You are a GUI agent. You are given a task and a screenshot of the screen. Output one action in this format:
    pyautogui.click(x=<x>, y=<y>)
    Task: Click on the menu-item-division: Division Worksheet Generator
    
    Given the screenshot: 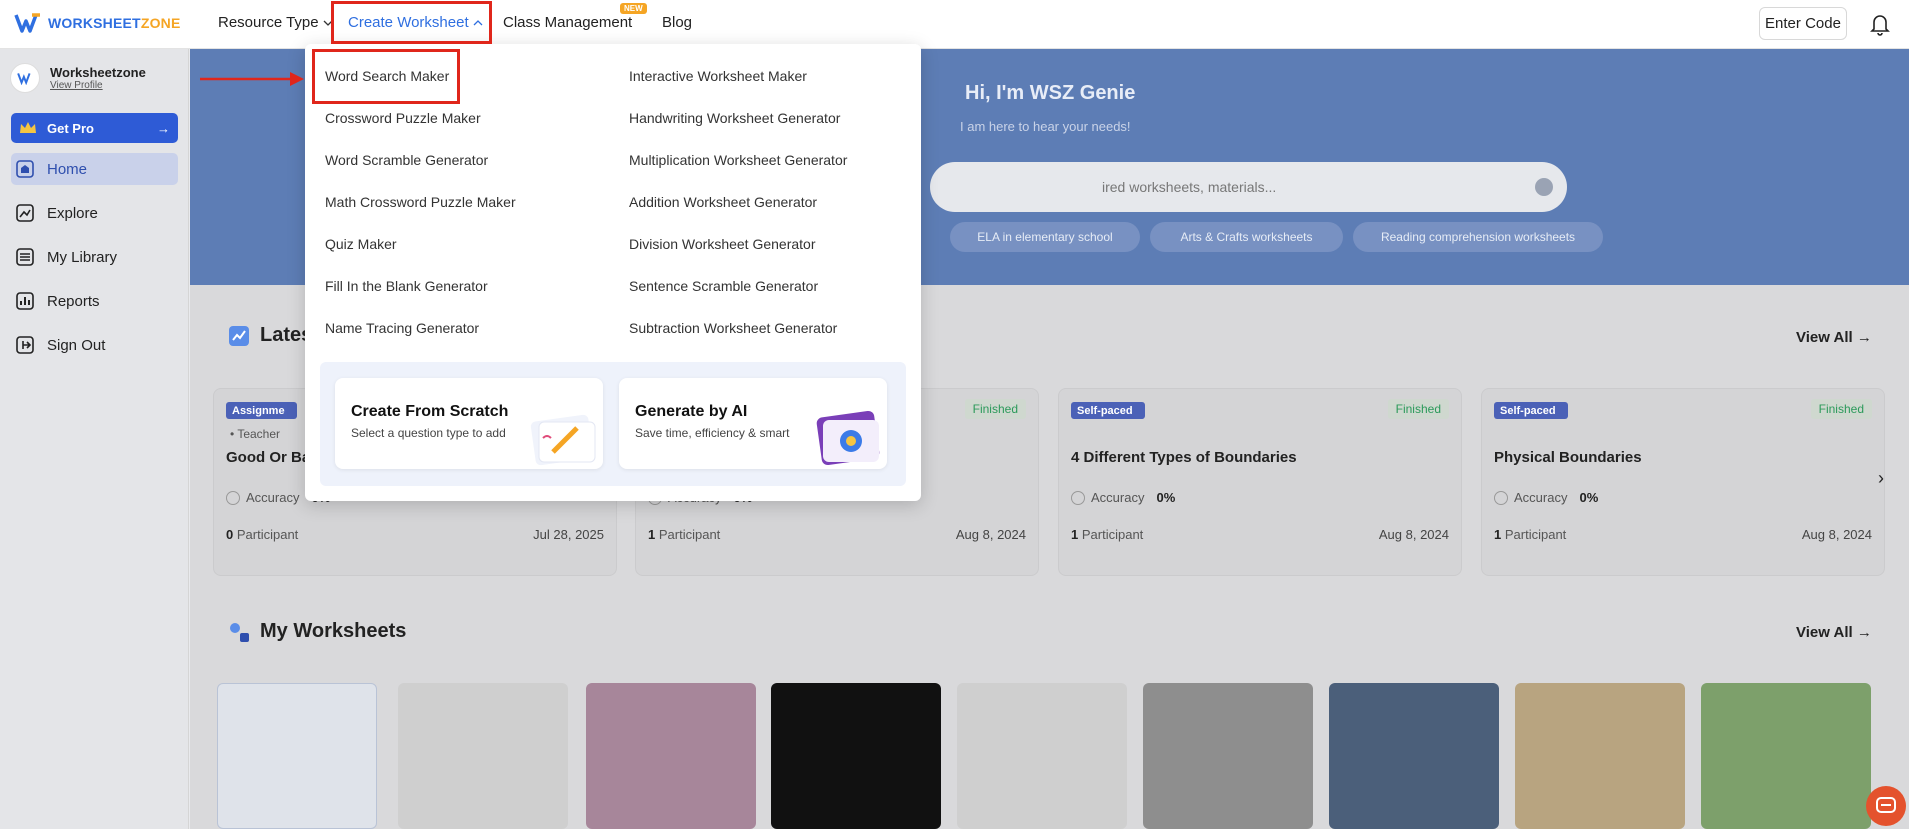 What is the action you would take?
    pyautogui.click(x=722, y=244)
    